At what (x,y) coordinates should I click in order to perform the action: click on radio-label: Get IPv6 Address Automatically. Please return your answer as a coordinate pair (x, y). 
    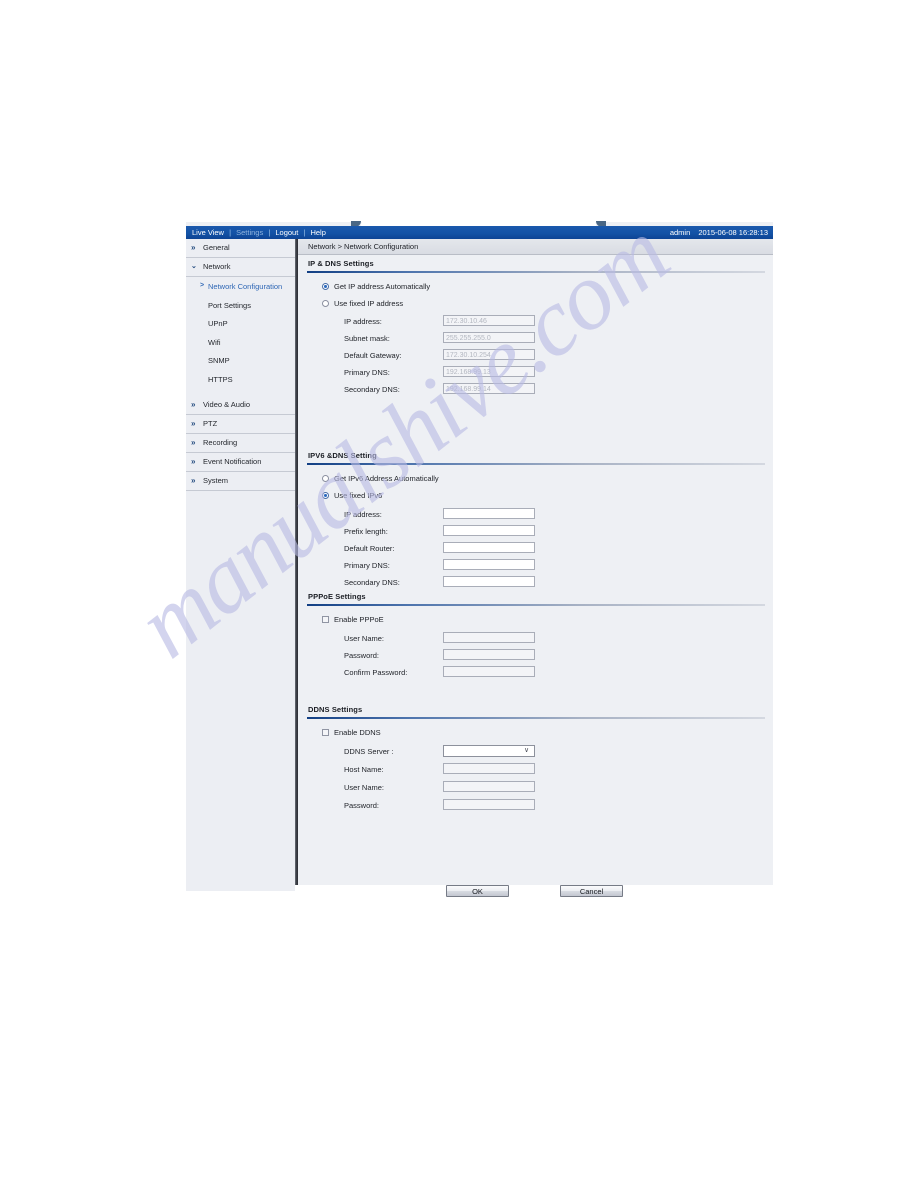
    Looking at the image, I should click on (386, 478).